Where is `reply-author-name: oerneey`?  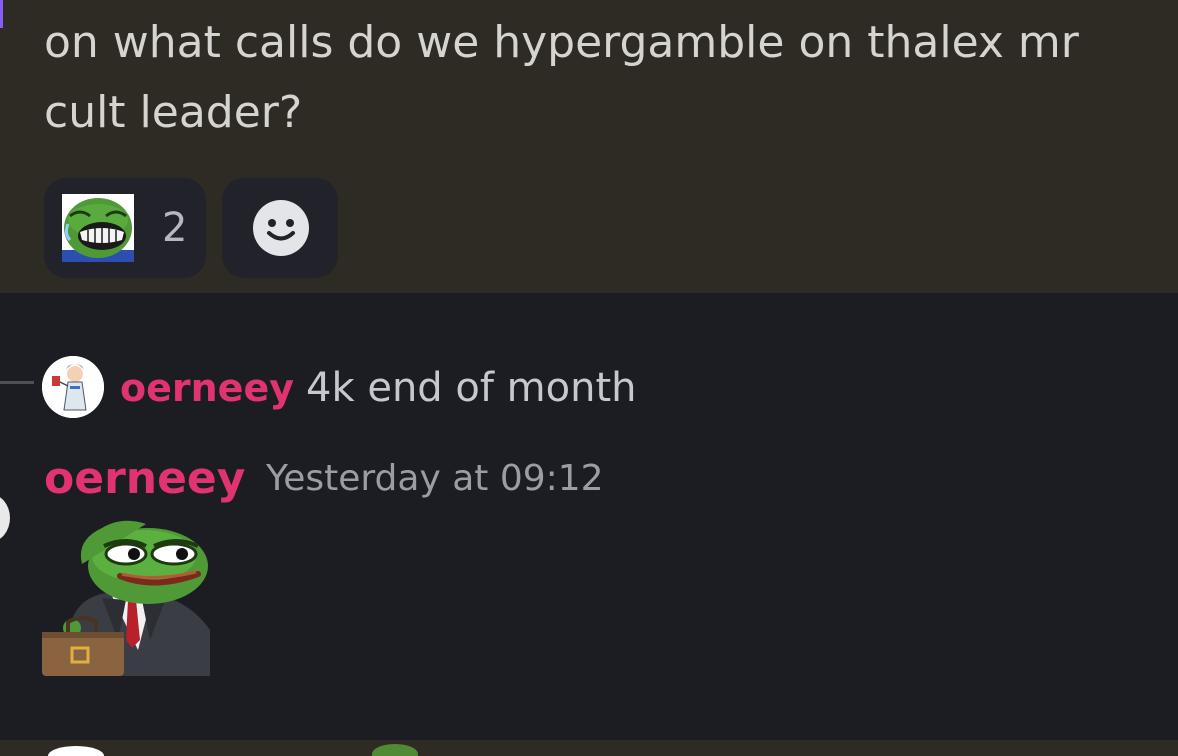 reply-author-name: oerneey is located at coordinates (207, 388).